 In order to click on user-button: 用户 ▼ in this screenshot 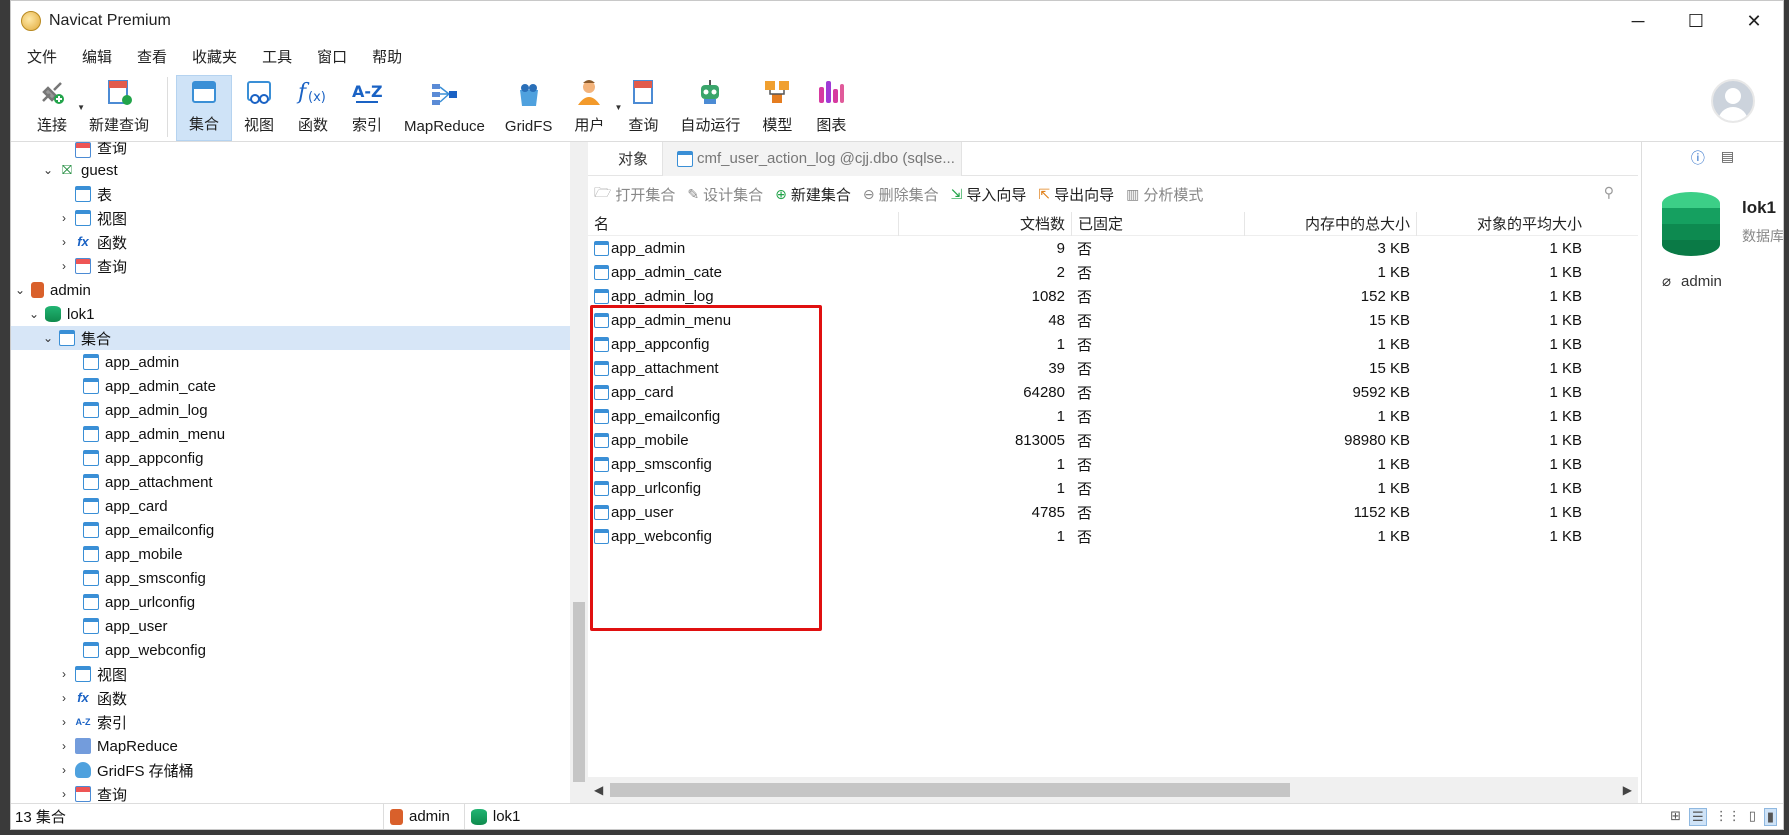, I will do `click(592, 108)`.